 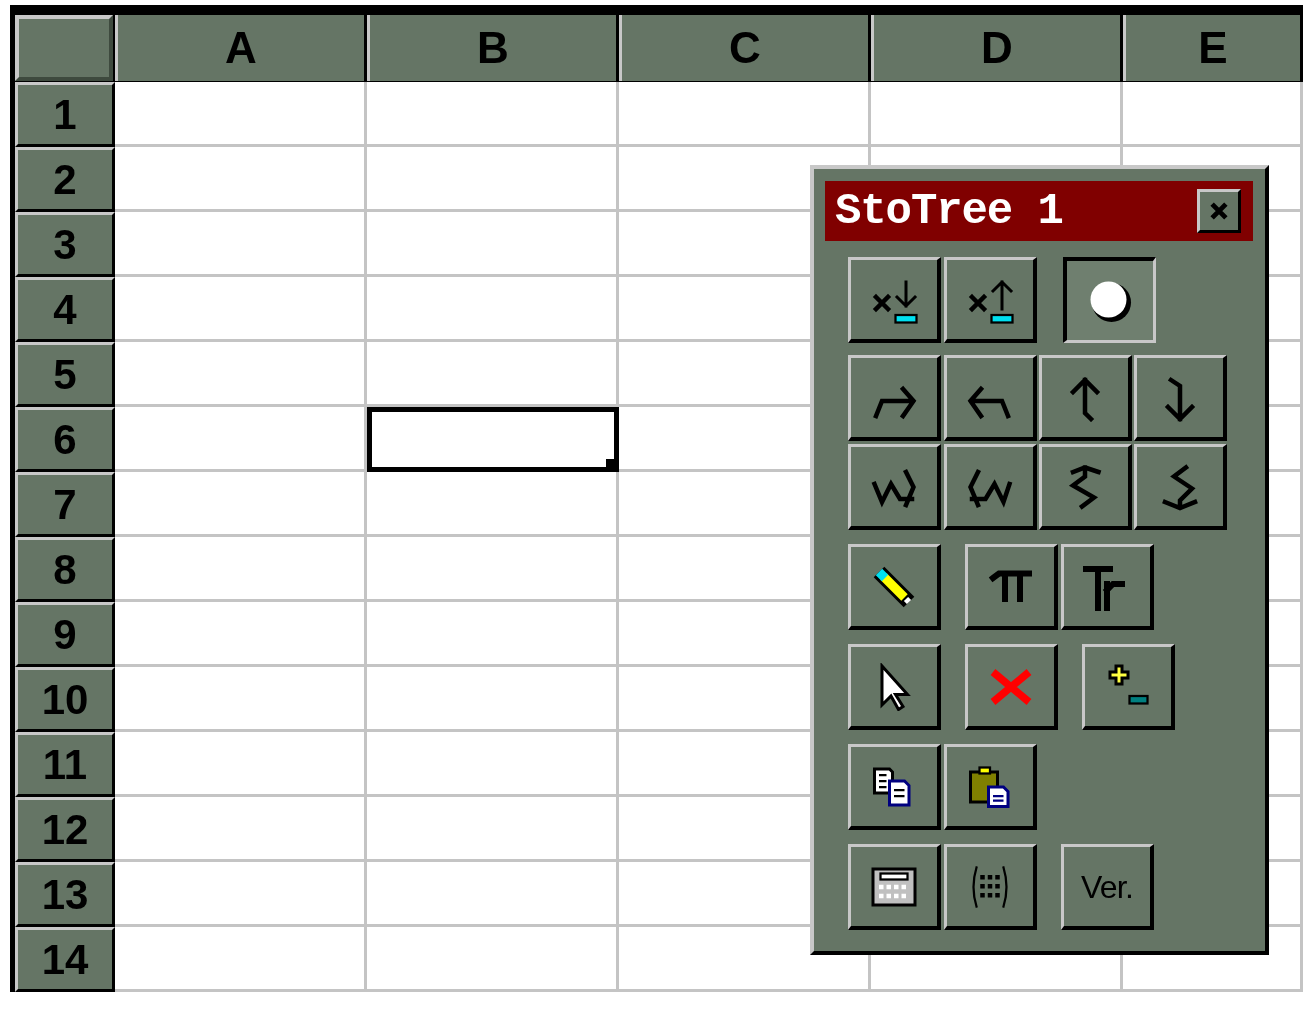 I want to click on row-header: 14, so click(x=65, y=959).